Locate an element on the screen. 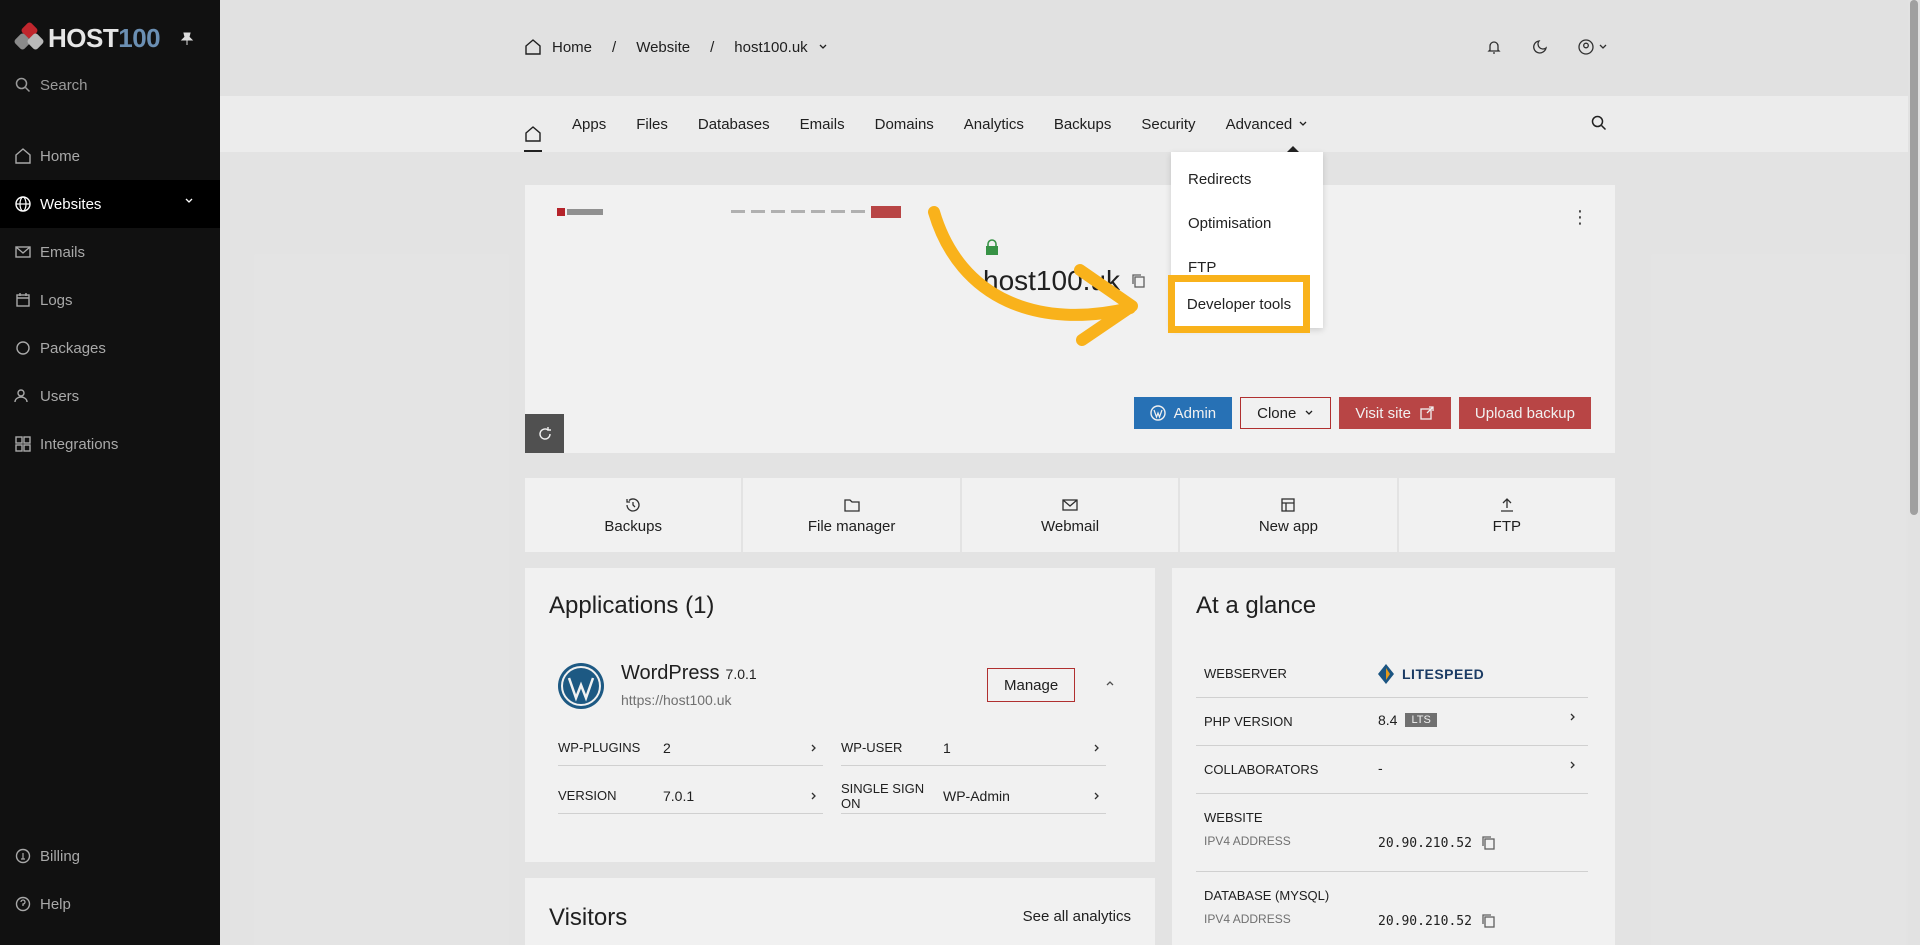  search-icon is located at coordinates (1599, 123).